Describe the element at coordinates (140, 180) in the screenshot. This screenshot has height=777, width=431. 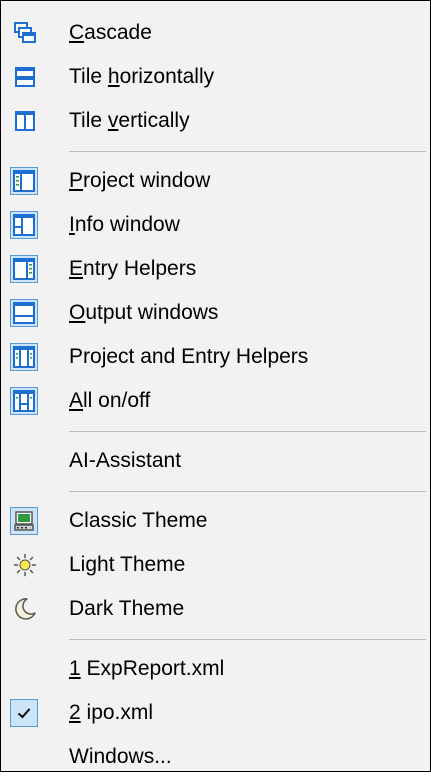
I see `menu-item-label: Project window` at that location.